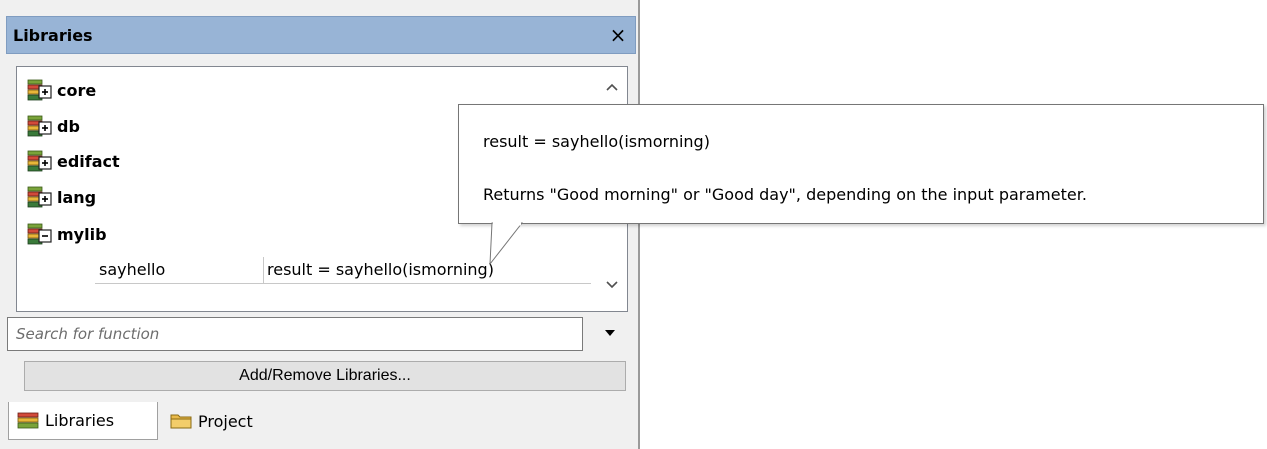  I want to click on library-label: lang, so click(77, 197).